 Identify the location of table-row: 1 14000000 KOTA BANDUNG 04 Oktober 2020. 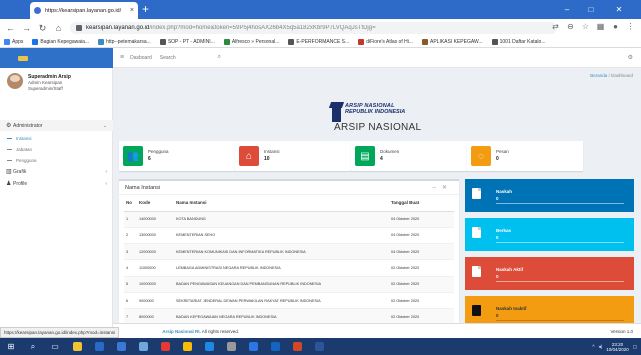
(289, 219).